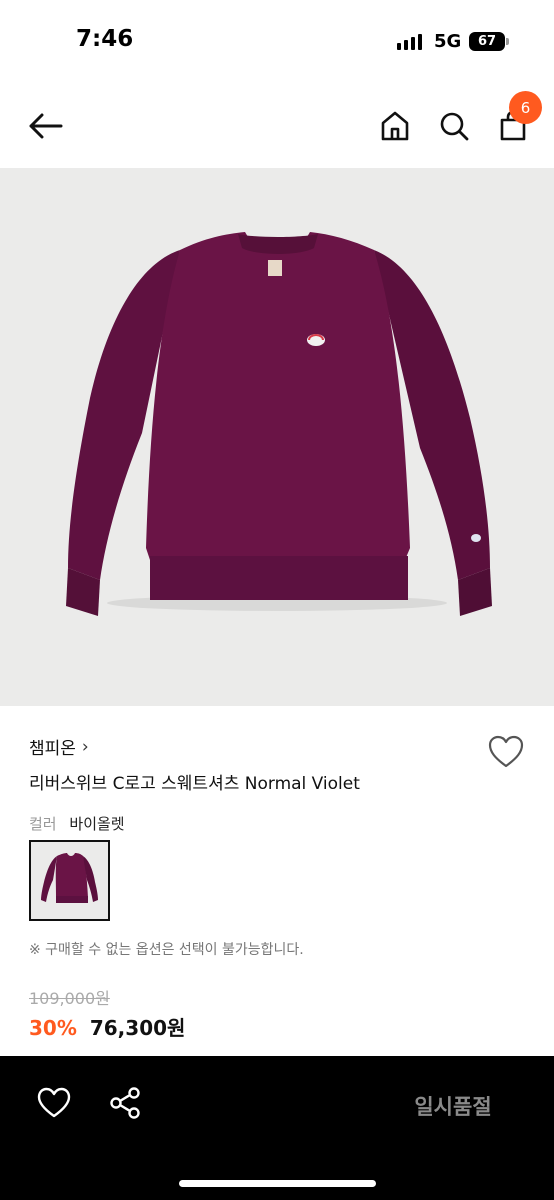  Describe the element at coordinates (52, 746) in the screenshot. I see `brand-name: 챔피온` at that location.